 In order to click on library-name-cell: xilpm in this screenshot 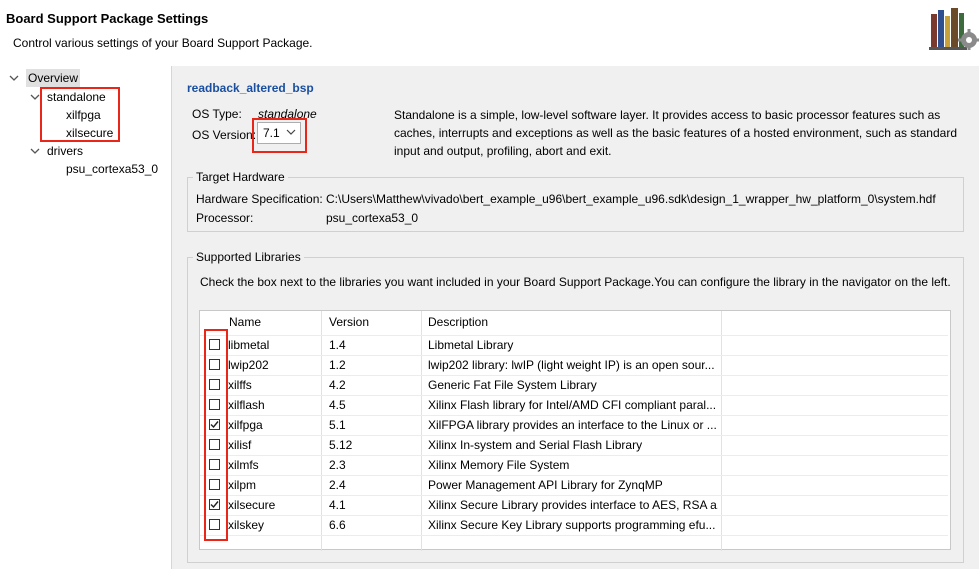, I will do `click(242, 485)`.